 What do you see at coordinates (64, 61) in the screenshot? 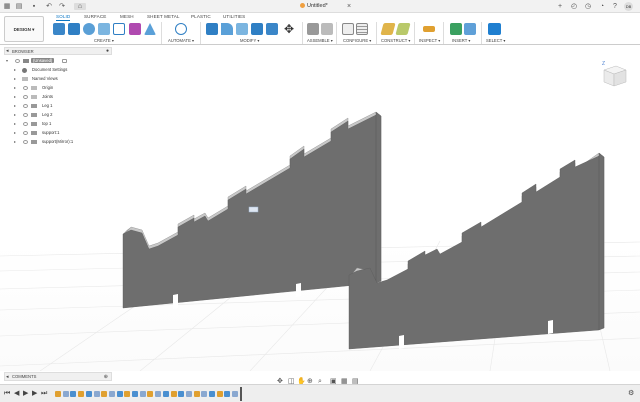
I see `activate-icon` at bounding box center [64, 61].